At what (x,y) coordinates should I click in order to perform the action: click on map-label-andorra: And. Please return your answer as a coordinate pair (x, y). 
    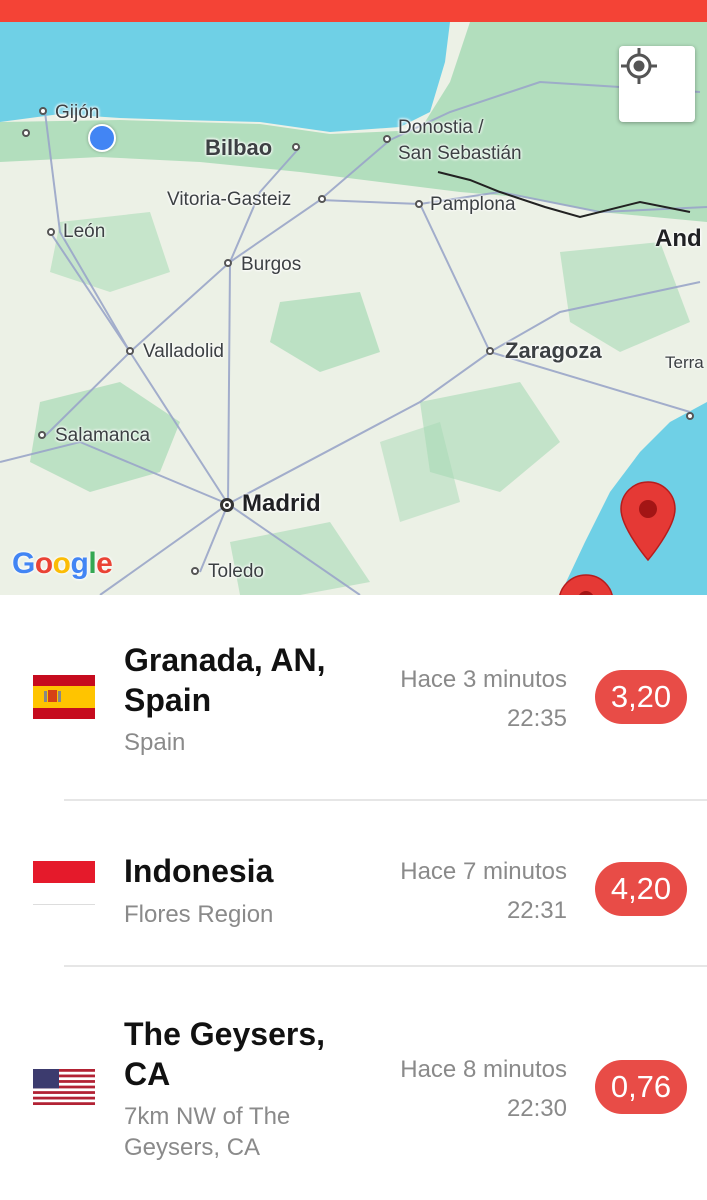
    Looking at the image, I should click on (678, 238).